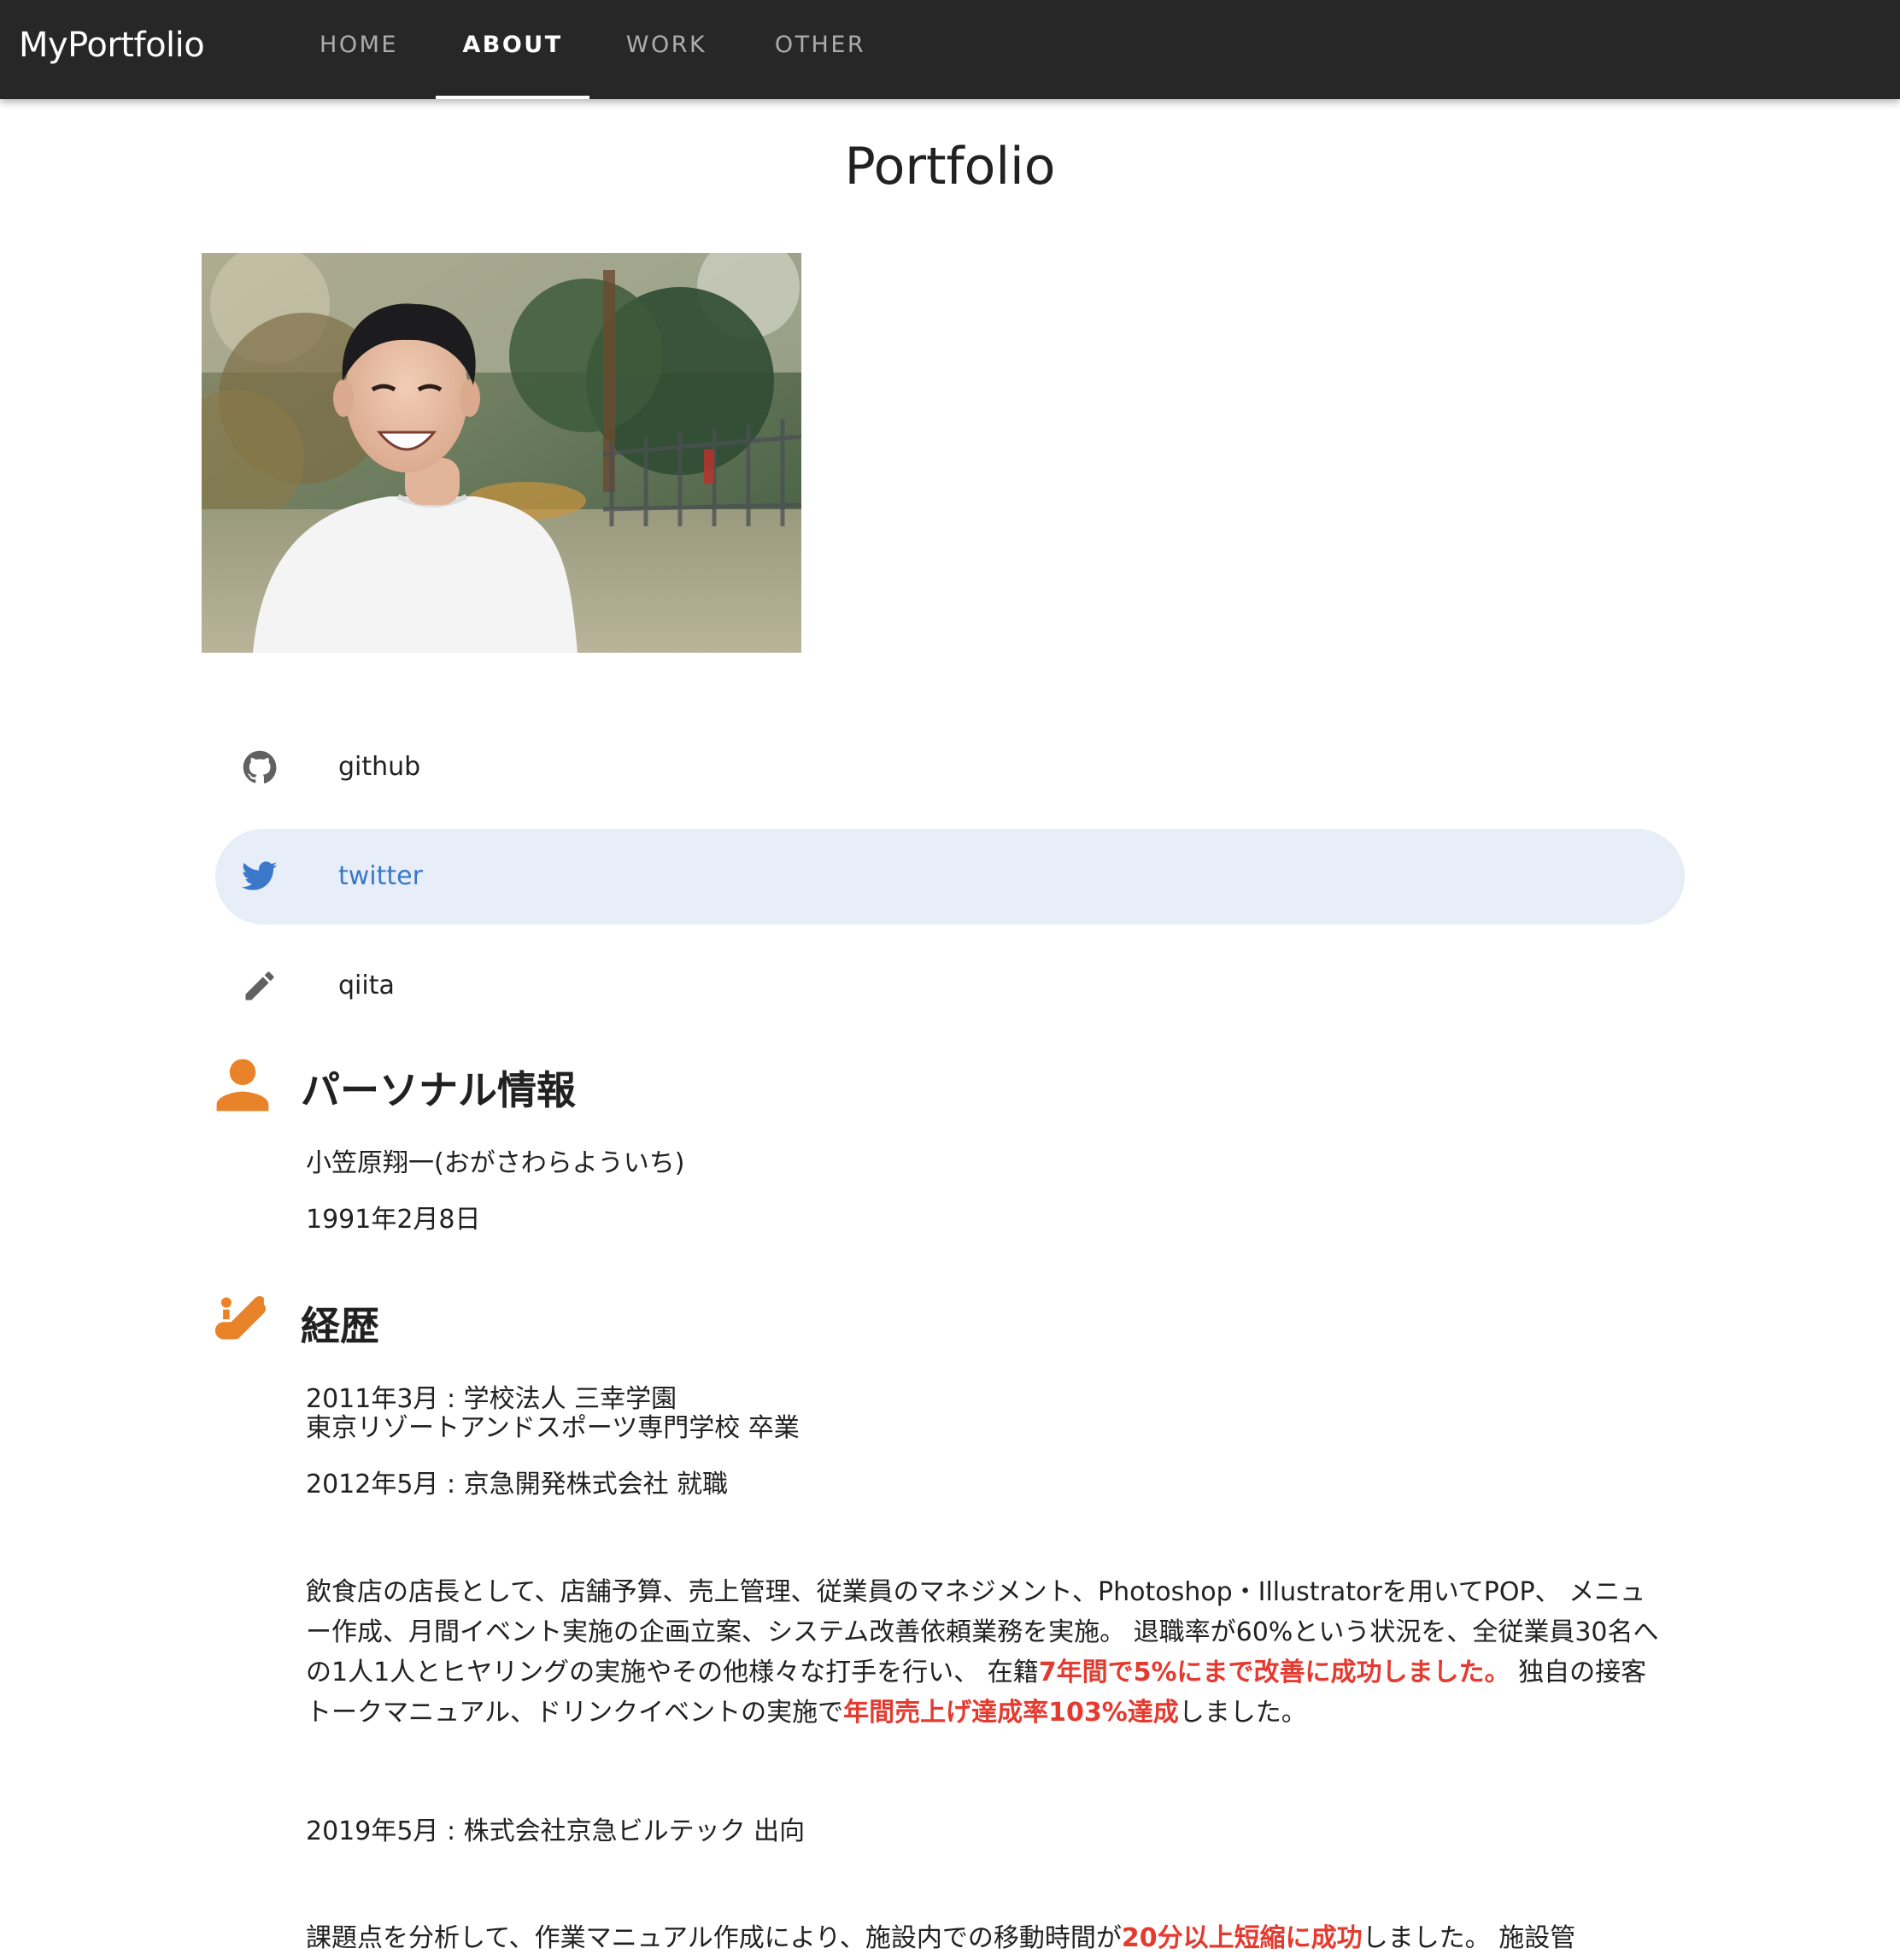 The height and width of the screenshot is (1960, 1900). What do you see at coordinates (714, 1938) in the screenshot?
I see `career-desc2-text1: 課題点を分析して、作業マニュアル作成により、施設内での移動時間が` at bounding box center [714, 1938].